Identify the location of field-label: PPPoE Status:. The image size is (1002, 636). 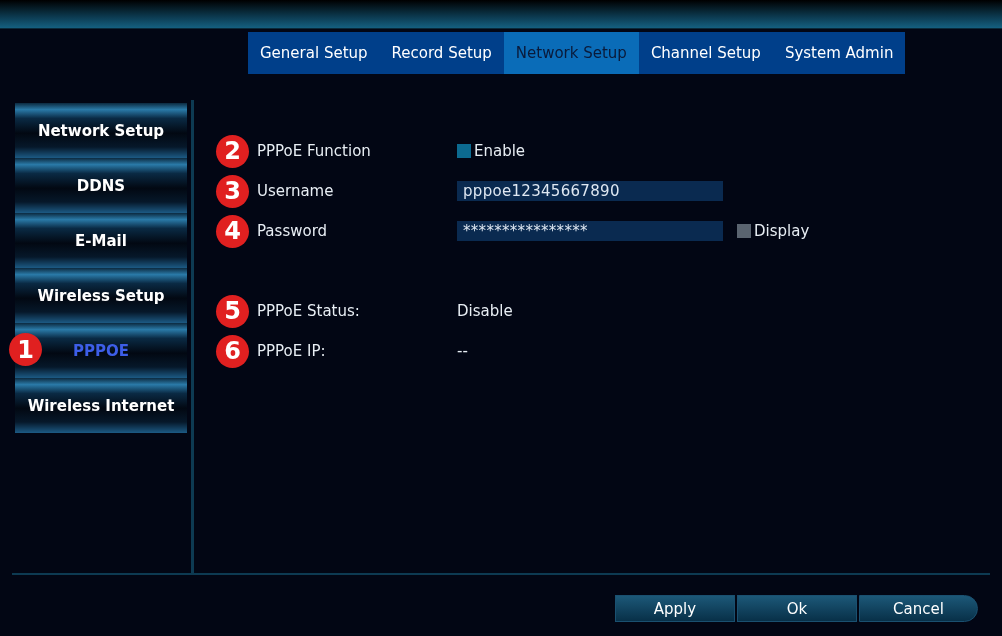
(309, 311).